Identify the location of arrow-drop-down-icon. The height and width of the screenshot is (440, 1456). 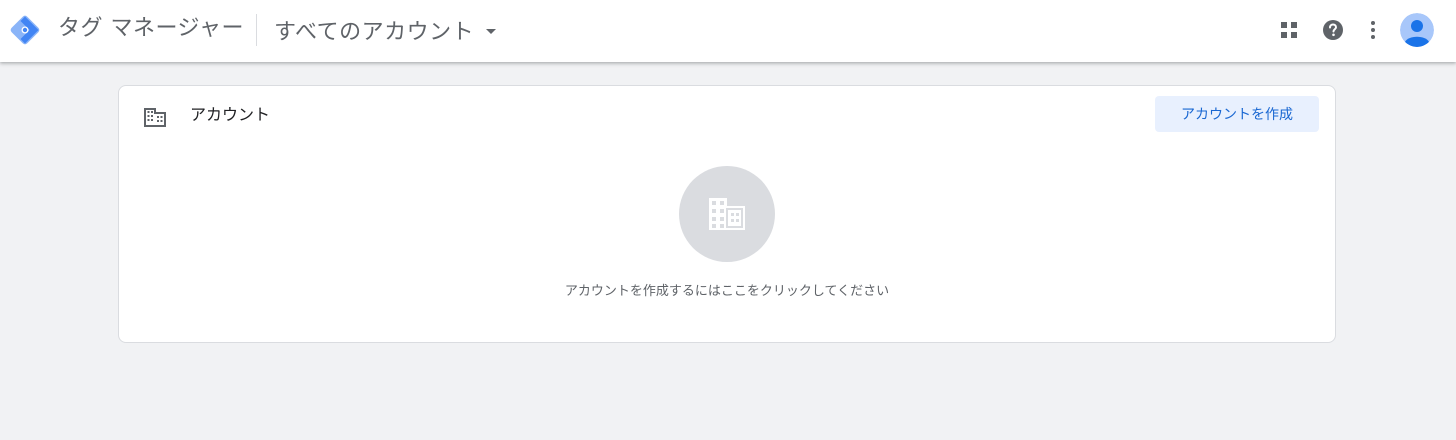
(491, 31).